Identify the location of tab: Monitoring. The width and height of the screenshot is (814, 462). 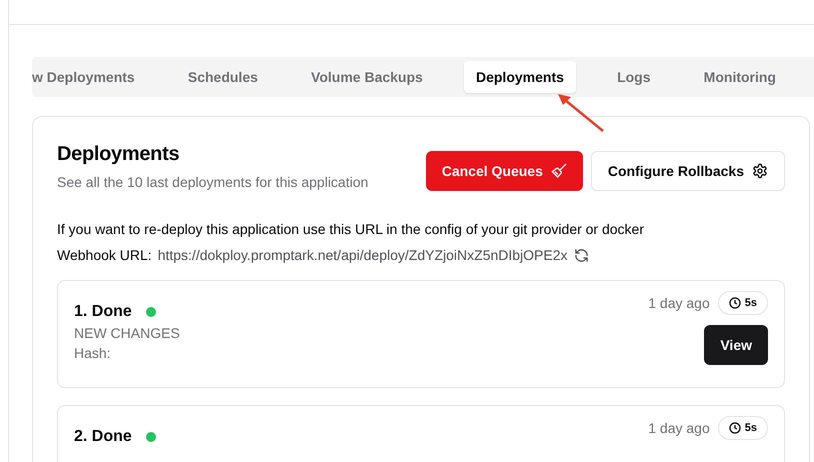
(740, 77).